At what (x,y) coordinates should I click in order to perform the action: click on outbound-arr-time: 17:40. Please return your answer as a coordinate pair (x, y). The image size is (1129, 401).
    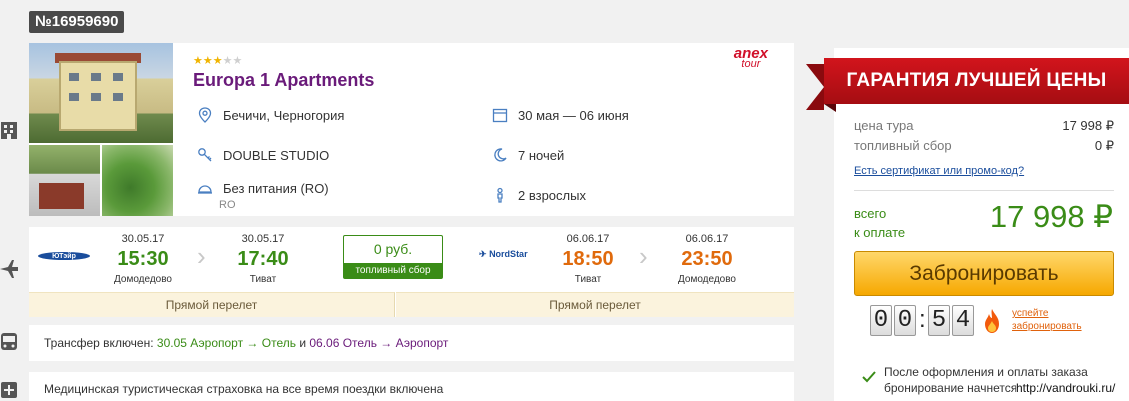
    Looking at the image, I should click on (263, 259).